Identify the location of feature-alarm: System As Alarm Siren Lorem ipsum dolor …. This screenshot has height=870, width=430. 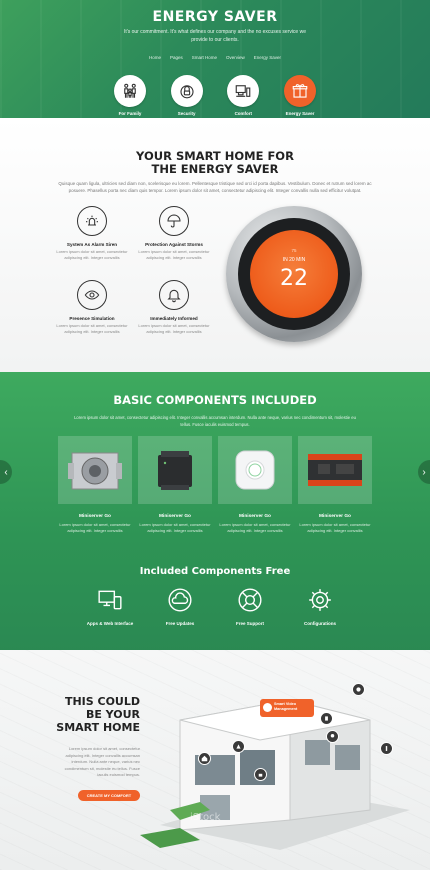
(92, 233).